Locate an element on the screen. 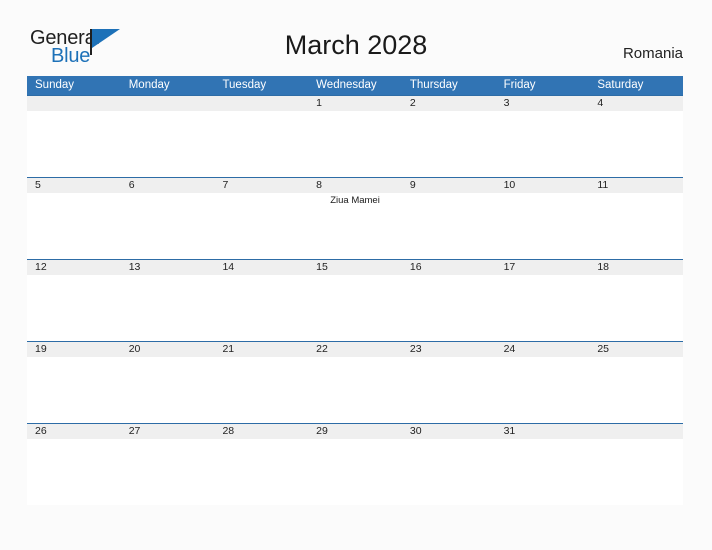 This screenshot has height=550, width=712. week-date-band: 5 6 7 8 9 10 11 is located at coordinates (355, 185).